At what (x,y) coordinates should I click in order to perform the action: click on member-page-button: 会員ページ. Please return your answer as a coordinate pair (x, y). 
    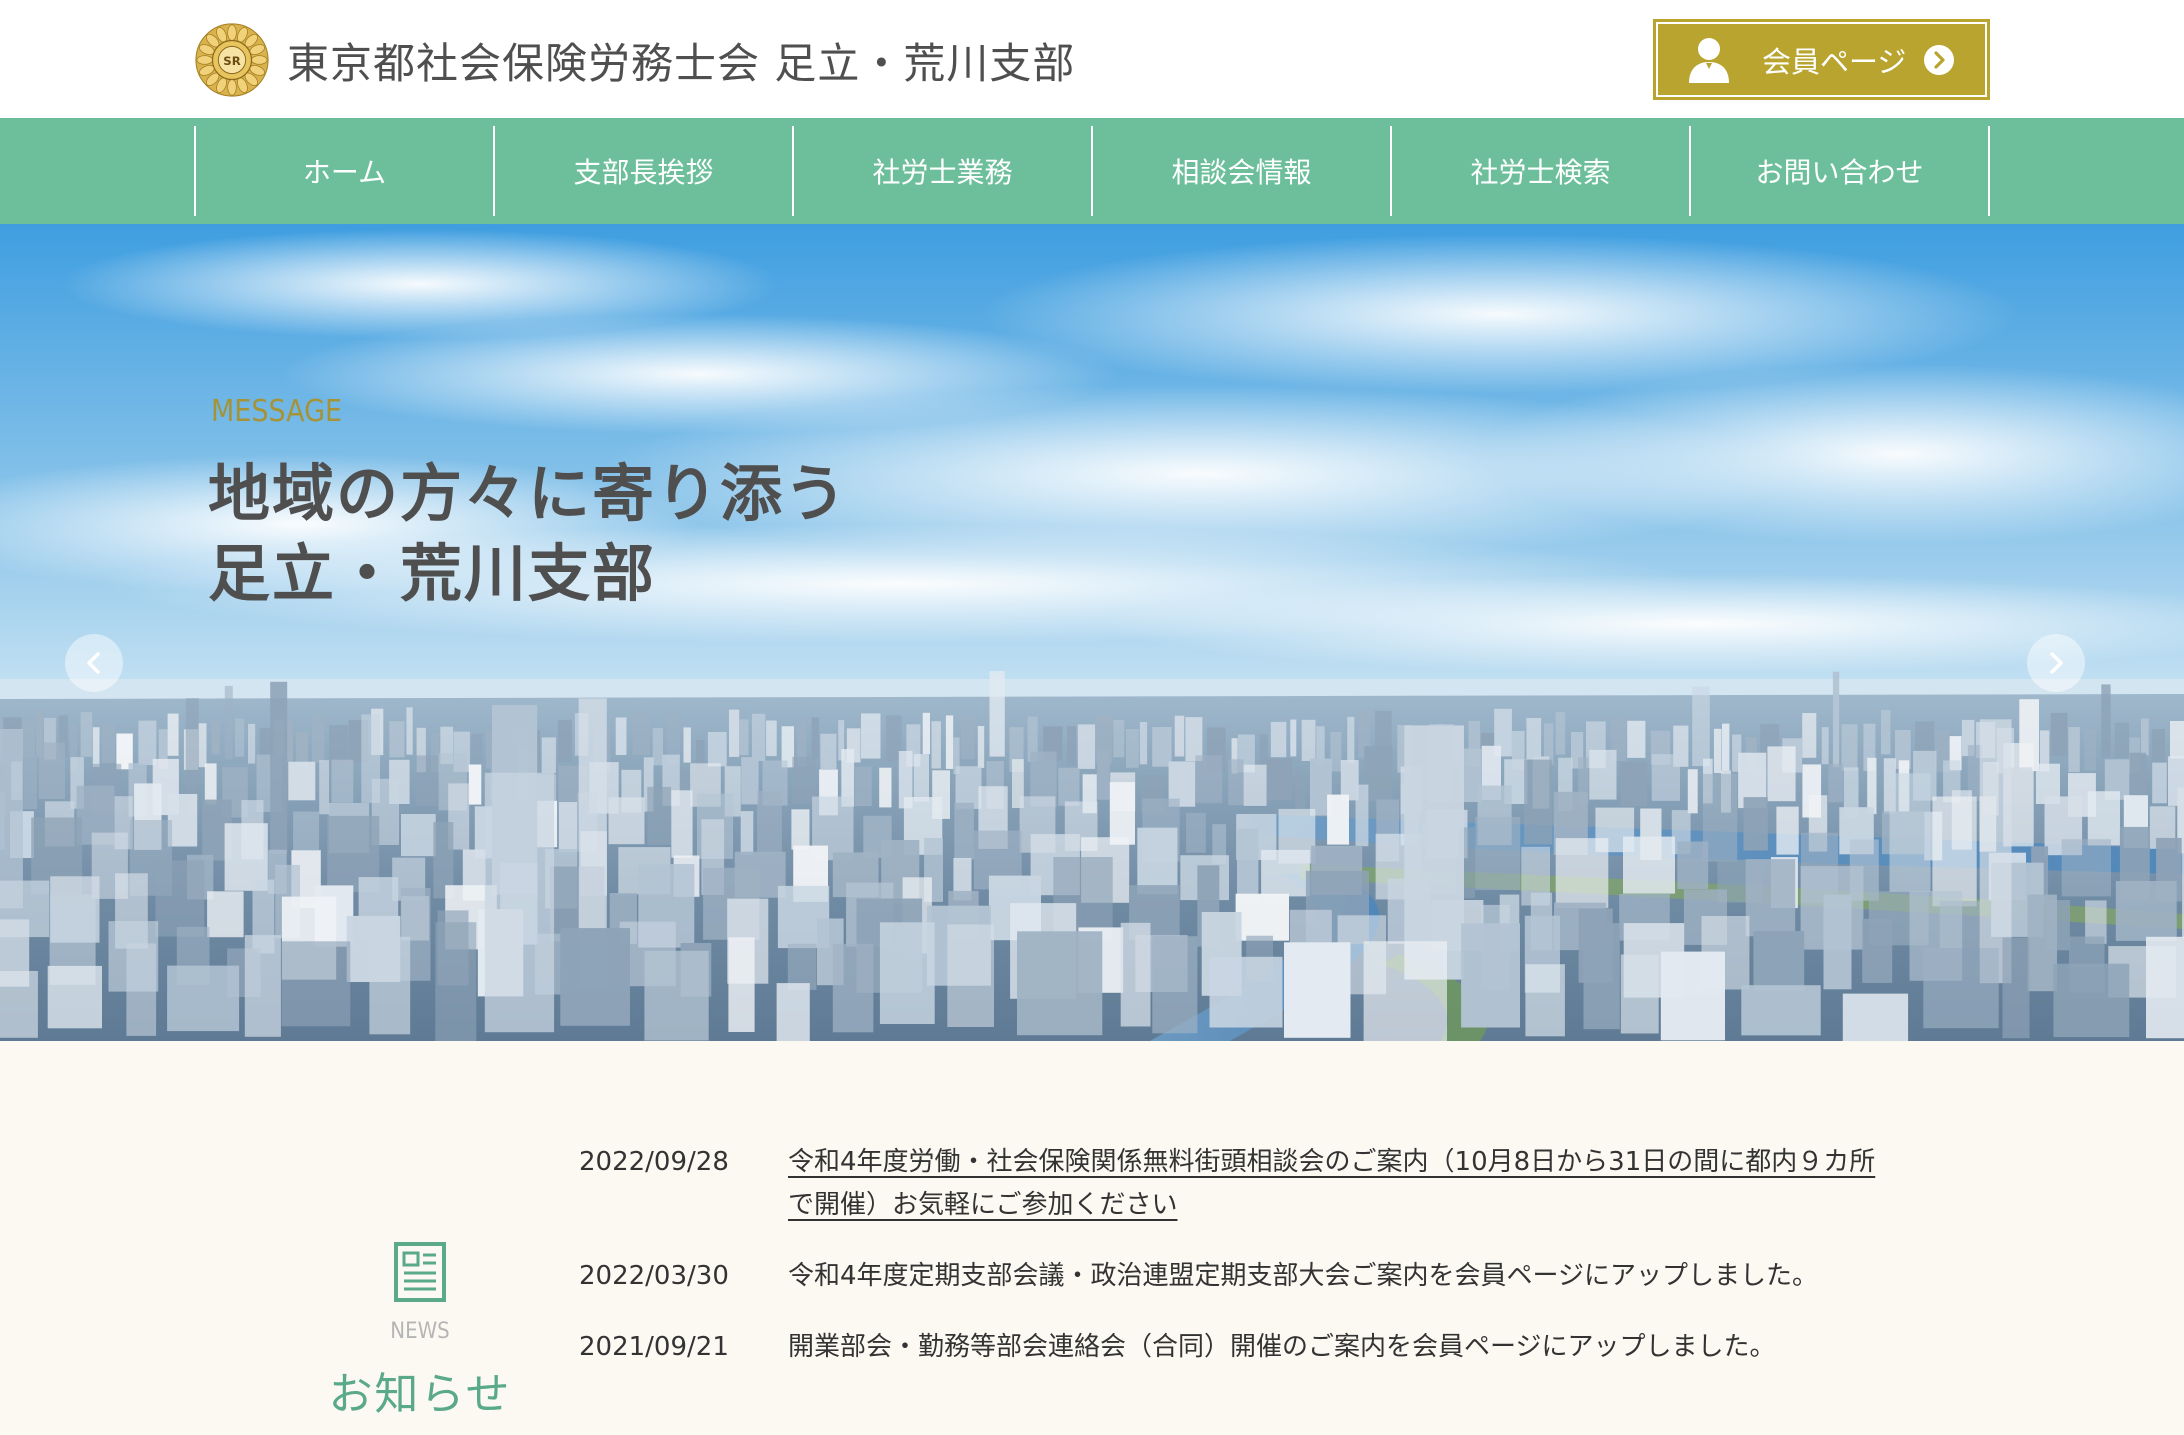
    Looking at the image, I should click on (1821, 59).